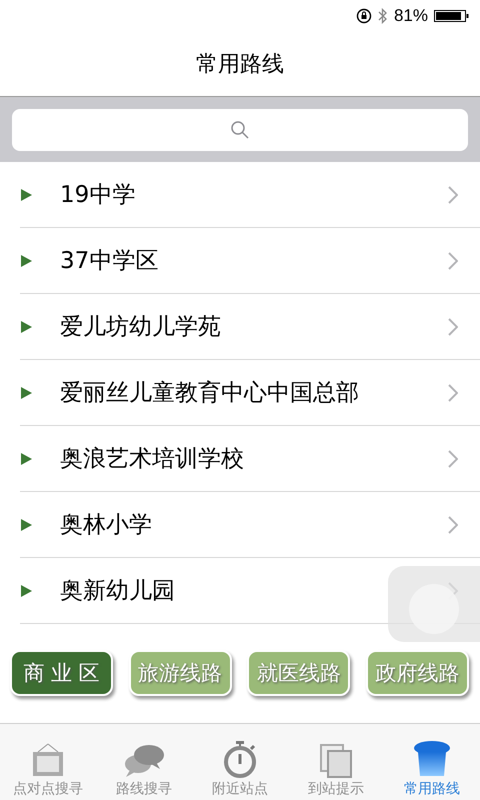 This screenshot has height=800, width=480. Describe the element at coordinates (61, 673) in the screenshot. I see `category-button: 商 业 区` at that location.